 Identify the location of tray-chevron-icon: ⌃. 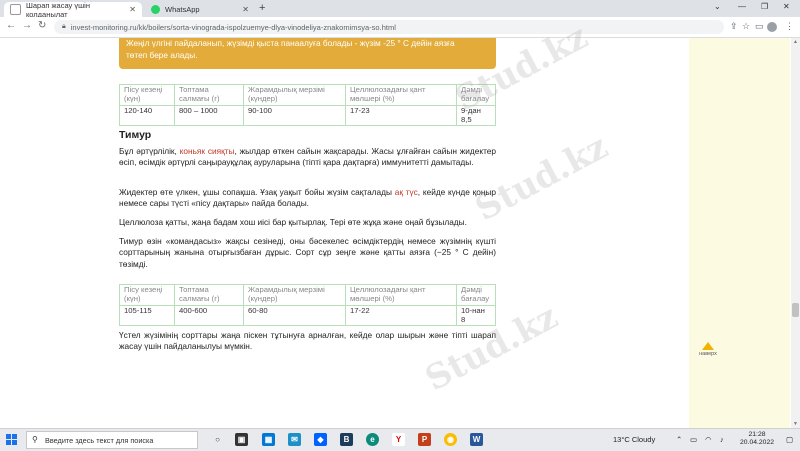
(679, 439).